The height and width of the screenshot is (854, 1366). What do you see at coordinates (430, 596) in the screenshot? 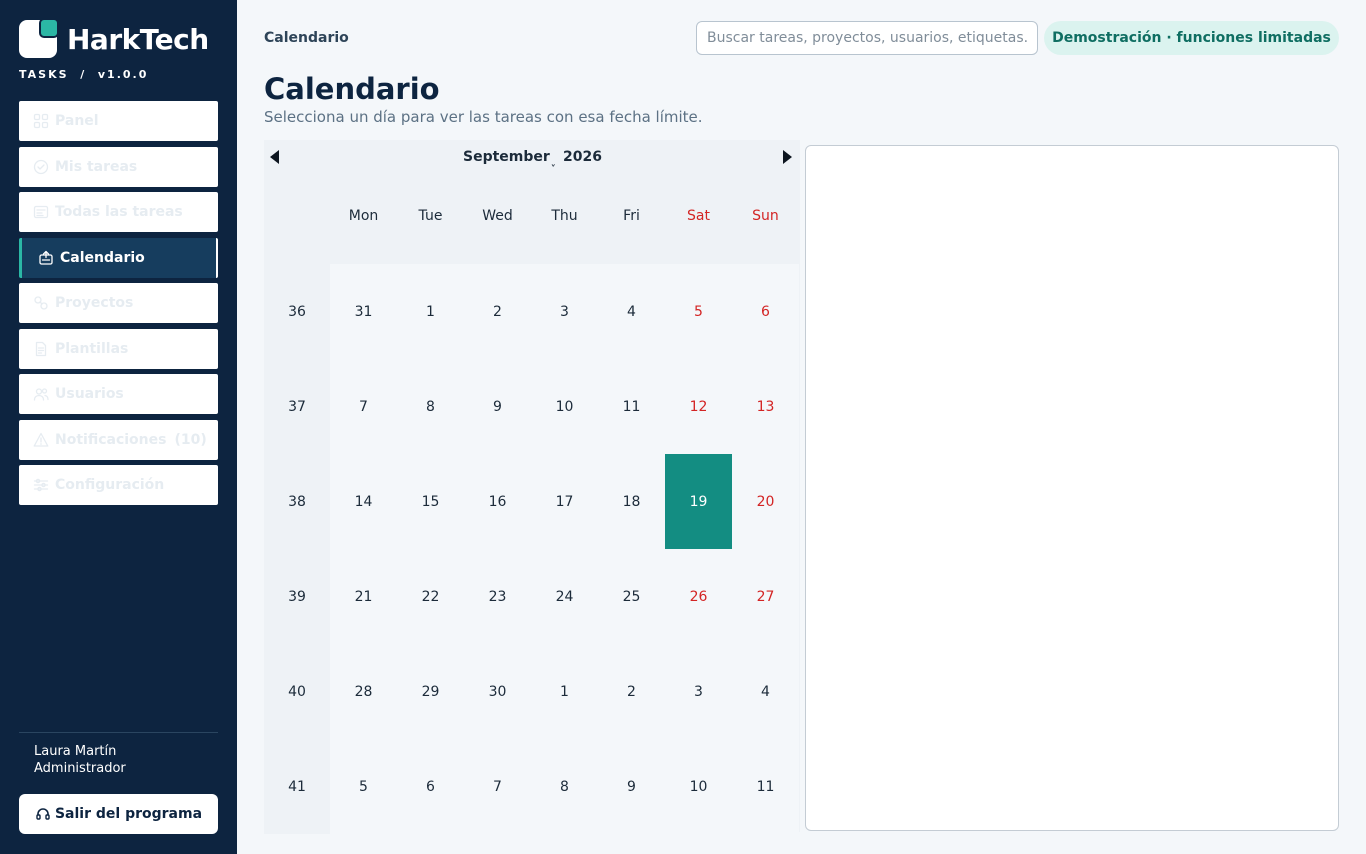
I see `calendar-day: 22` at bounding box center [430, 596].